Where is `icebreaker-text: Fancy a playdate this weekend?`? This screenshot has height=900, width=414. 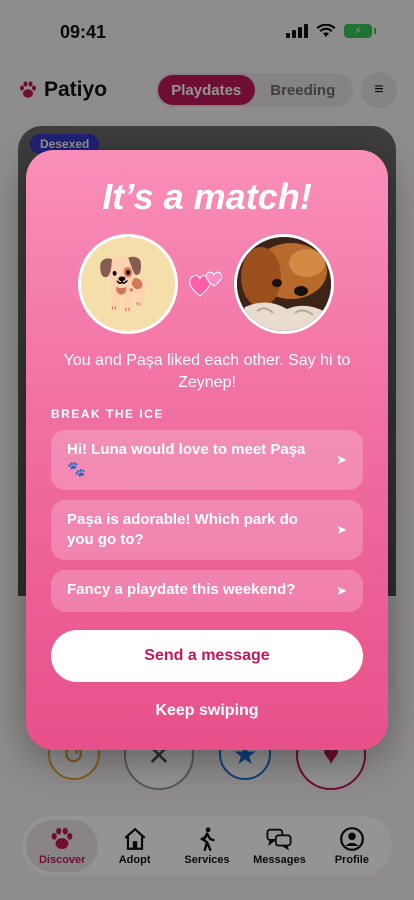 icebreaker-text: Fancy a playdate this weekend? is located at coordinates (181, 589).